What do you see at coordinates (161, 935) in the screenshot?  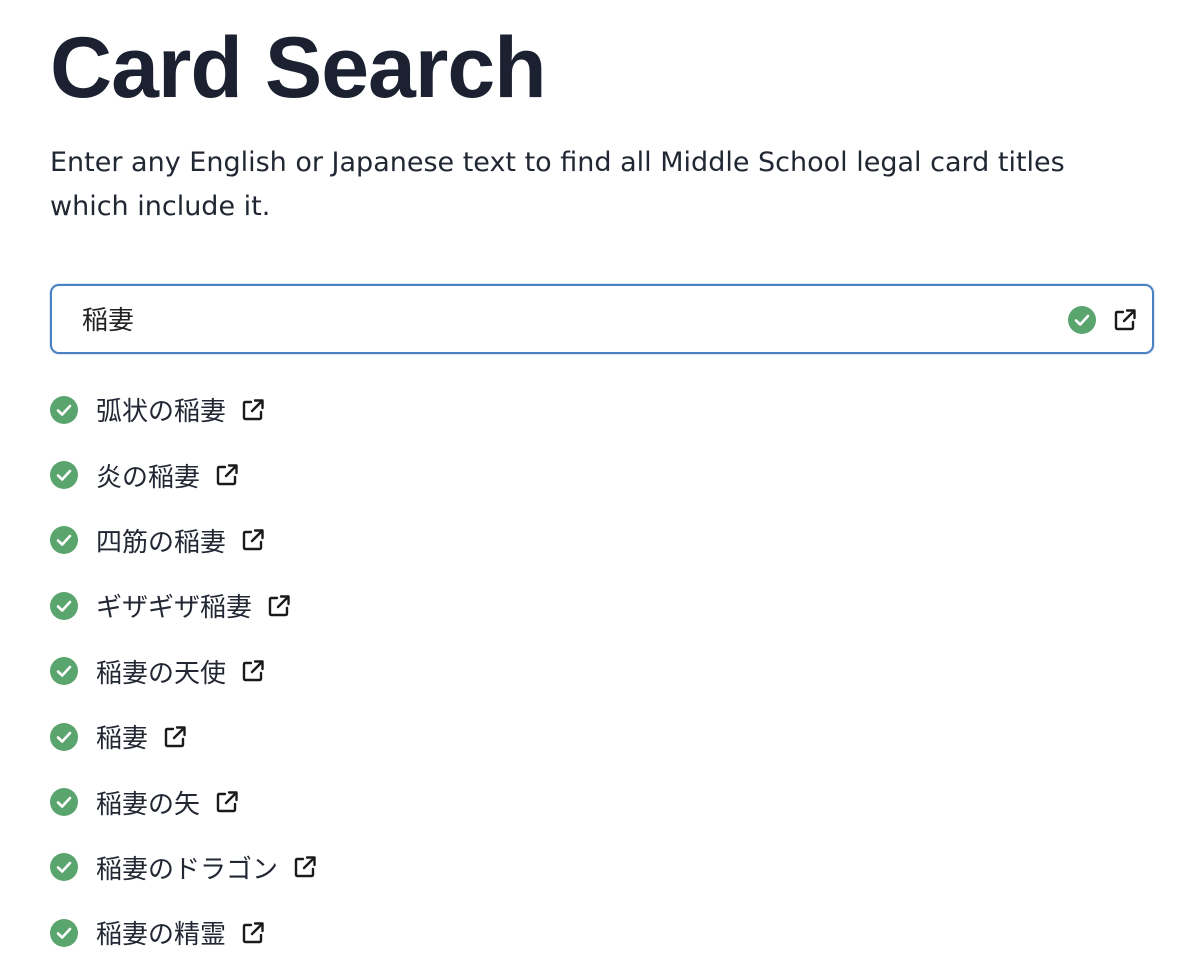 I see `card-title: 稲妻の精霊` at bounding box center [161, 935].